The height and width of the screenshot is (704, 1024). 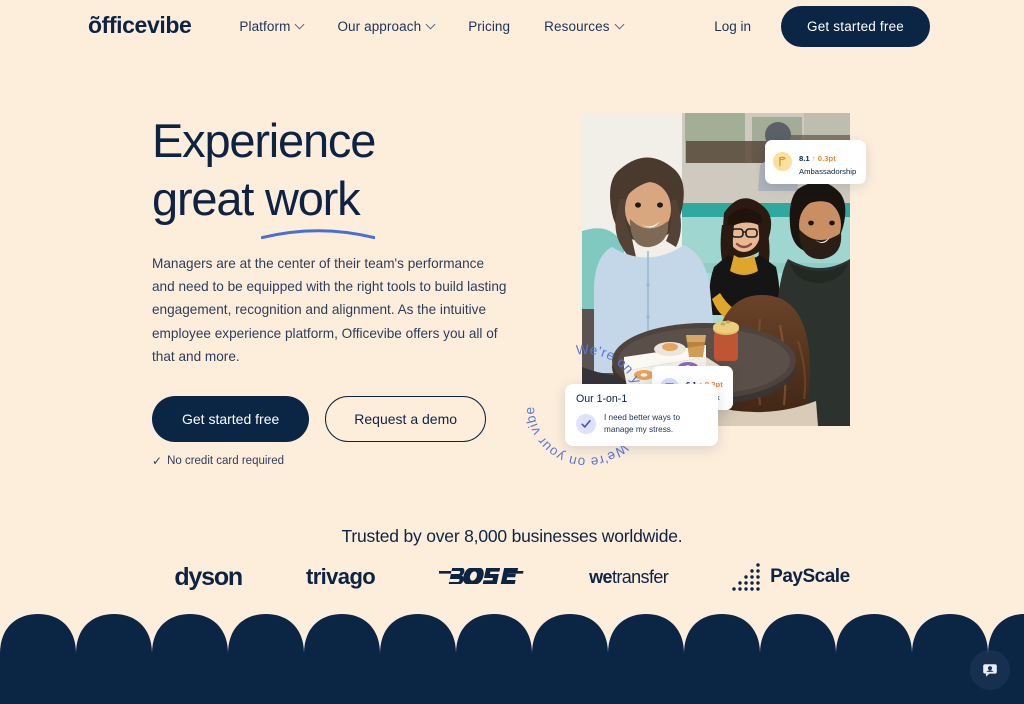 I want to click on logo-trivago-label: trivago, so click(x=340, y=576).